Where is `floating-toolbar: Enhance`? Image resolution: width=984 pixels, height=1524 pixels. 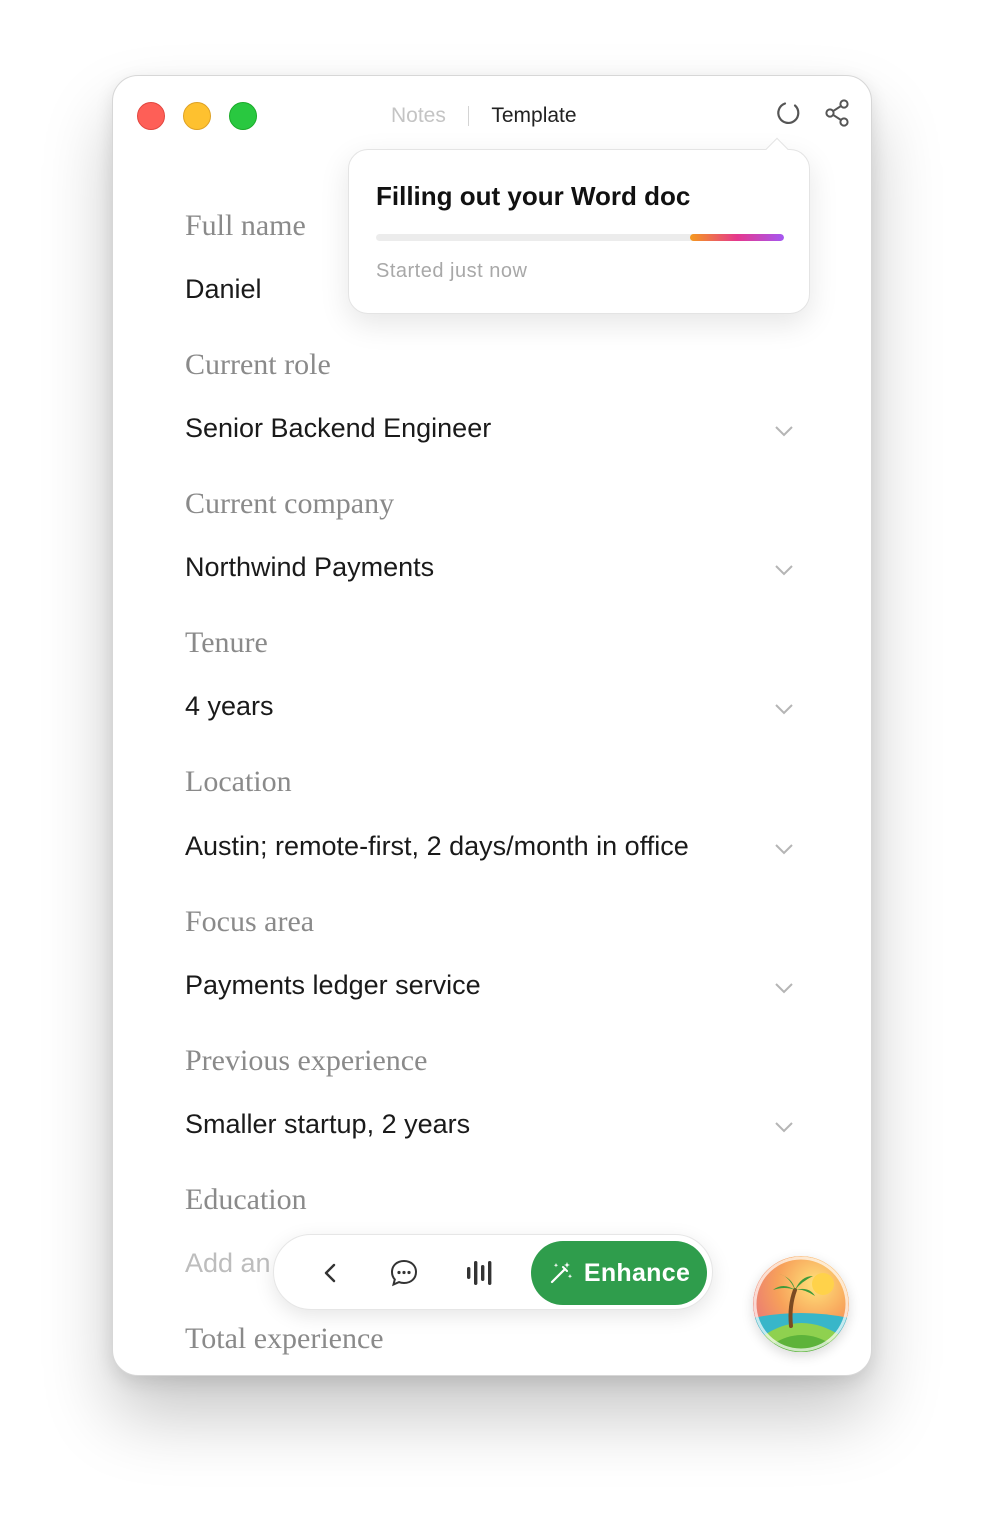
floating-toolbar: Enhance is located at coordinates (493, 1272).